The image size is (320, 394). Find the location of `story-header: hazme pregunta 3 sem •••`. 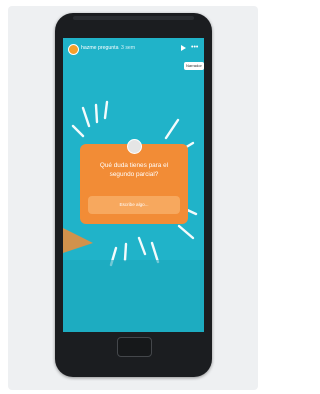

story-header: hazme pregunta 3 sem ••• is located at coordinates (133, 49).